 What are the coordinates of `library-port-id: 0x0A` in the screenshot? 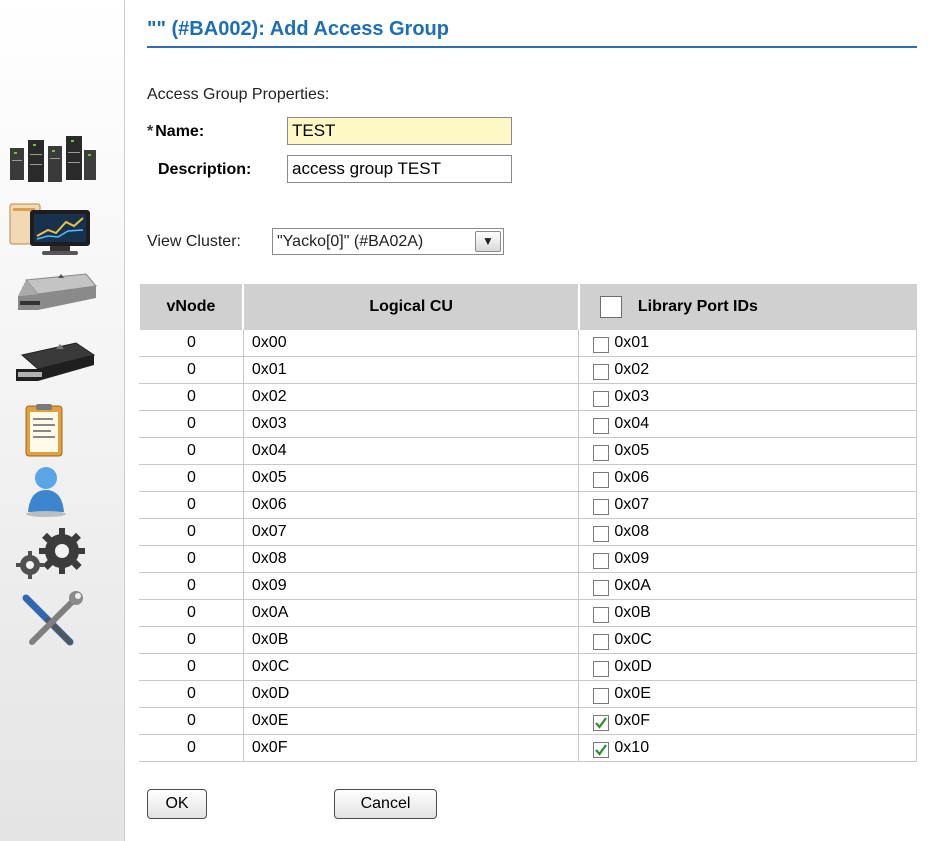 It's located at (632, 585).